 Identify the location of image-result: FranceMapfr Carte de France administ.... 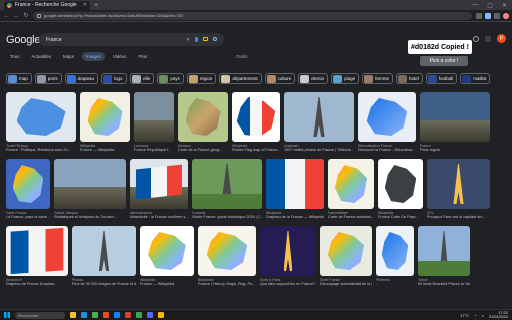
(351, 189).